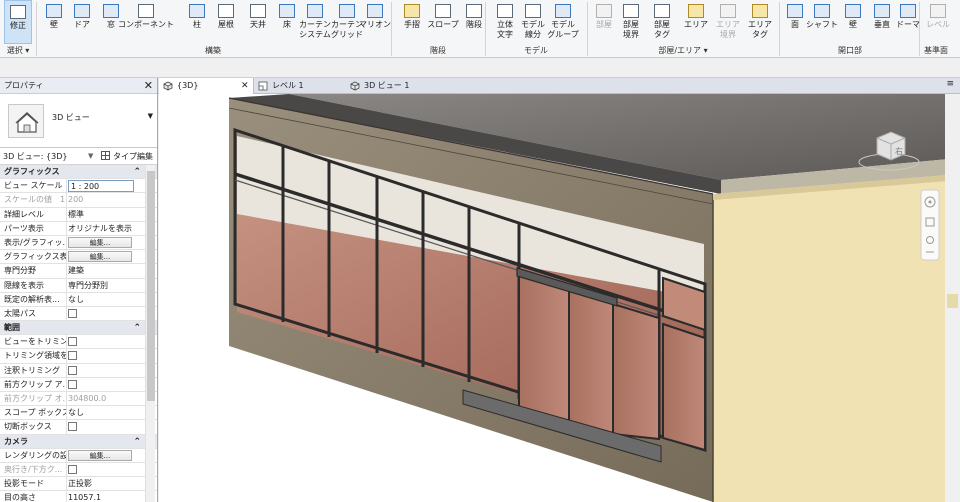 This screenshot has width=960, height=502. I want to click on property-row: スケールの値 1: 200, so click(78, 200).